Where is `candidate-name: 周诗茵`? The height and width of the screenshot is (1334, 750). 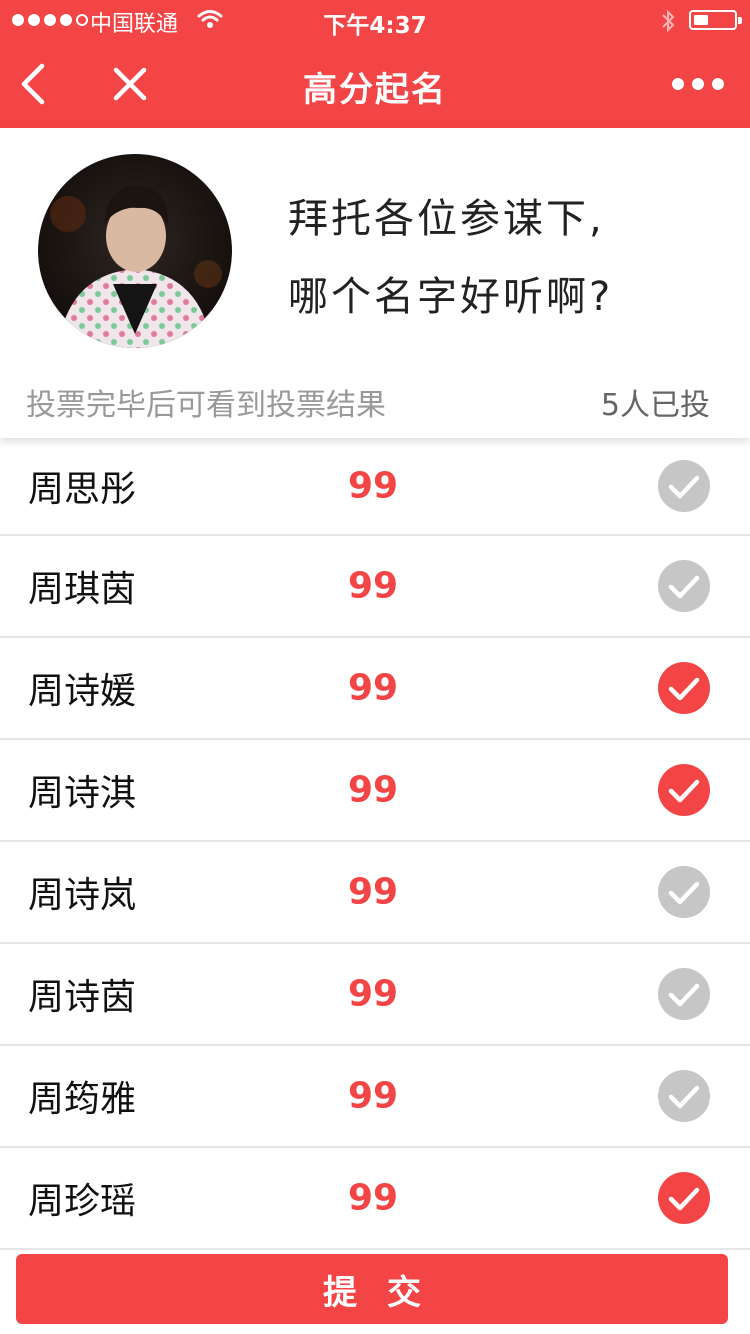 candidate-name: 周诗茵 is located at coordinates (82, 997).